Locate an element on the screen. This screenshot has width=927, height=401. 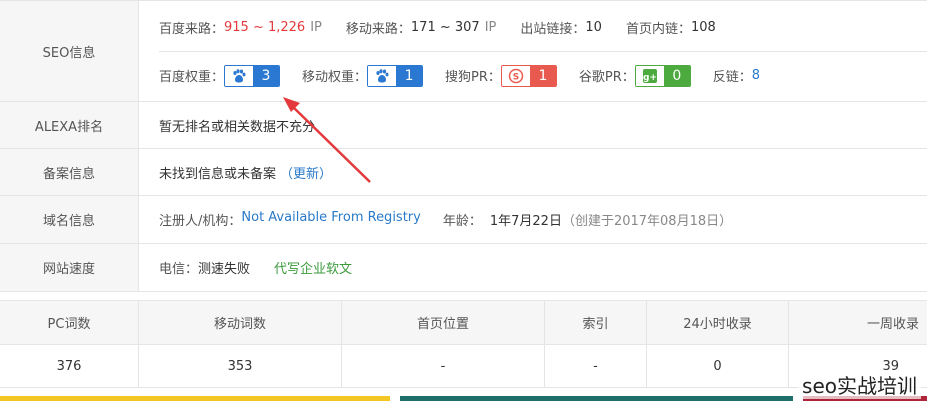
sogou-pr-badge: S 1 is located at coordinates (528, 75).